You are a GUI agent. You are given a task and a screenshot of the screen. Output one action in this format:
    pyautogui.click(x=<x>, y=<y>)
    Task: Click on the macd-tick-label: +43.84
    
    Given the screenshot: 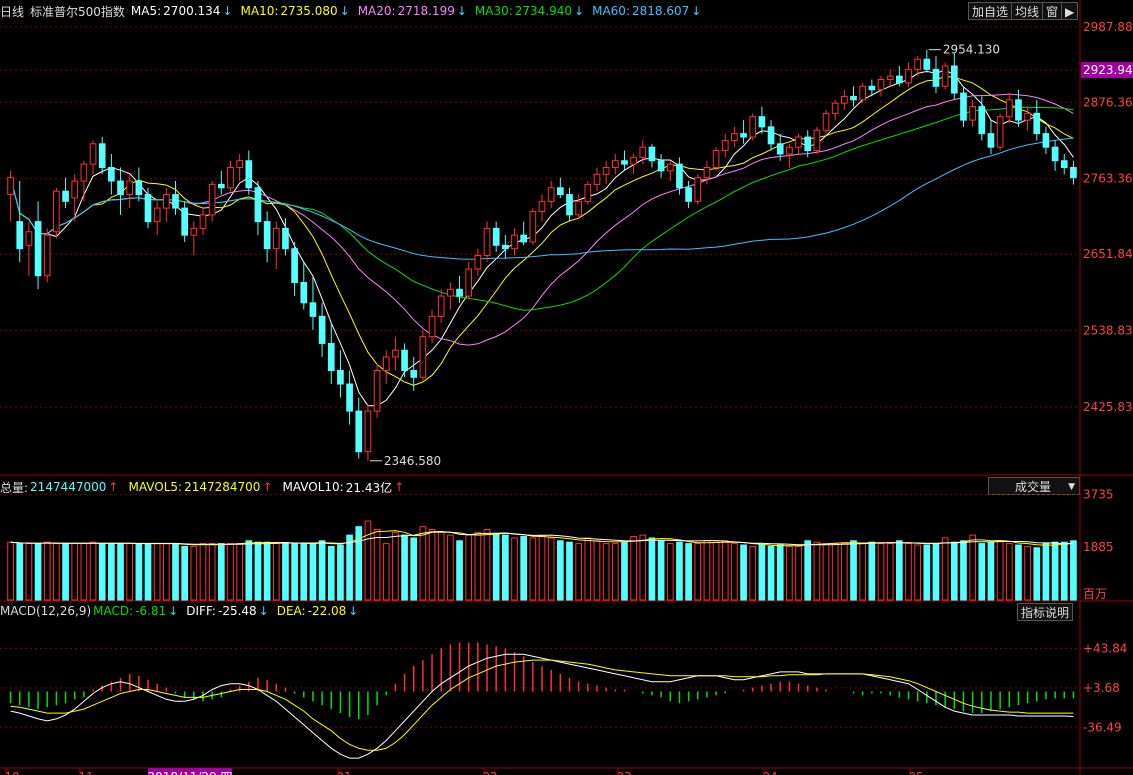 What is the action you would take?
    pyautogui.click(x=1105, y=649)
    